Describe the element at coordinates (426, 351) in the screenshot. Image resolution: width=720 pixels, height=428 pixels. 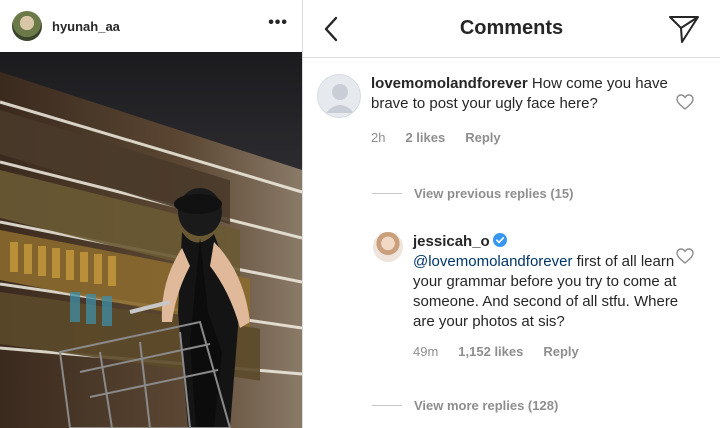
I see `reply-time: 49m` at that location.